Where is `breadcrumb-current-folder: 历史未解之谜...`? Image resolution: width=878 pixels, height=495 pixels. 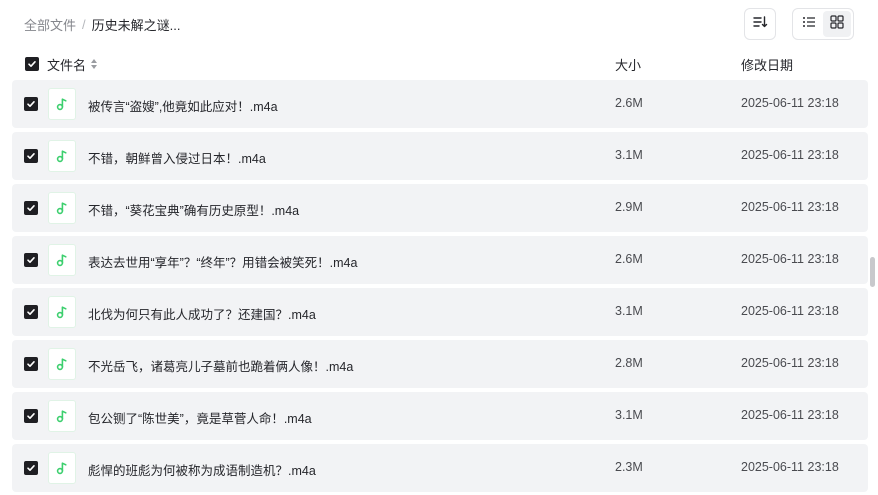
breadcrumb-current-folder: 历史未解之谜... is located at coordinates (136, 25).